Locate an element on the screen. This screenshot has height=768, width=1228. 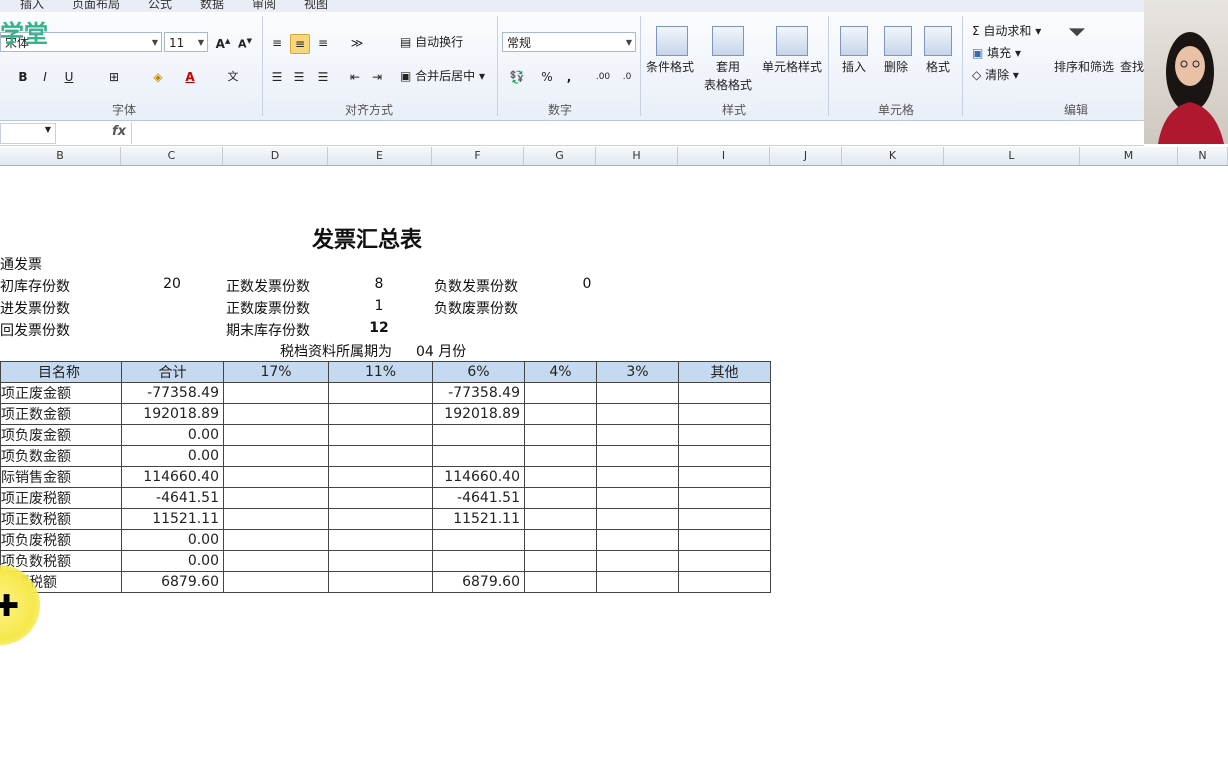
info-label: 回发票份数 is located at coordinates (35, 330).